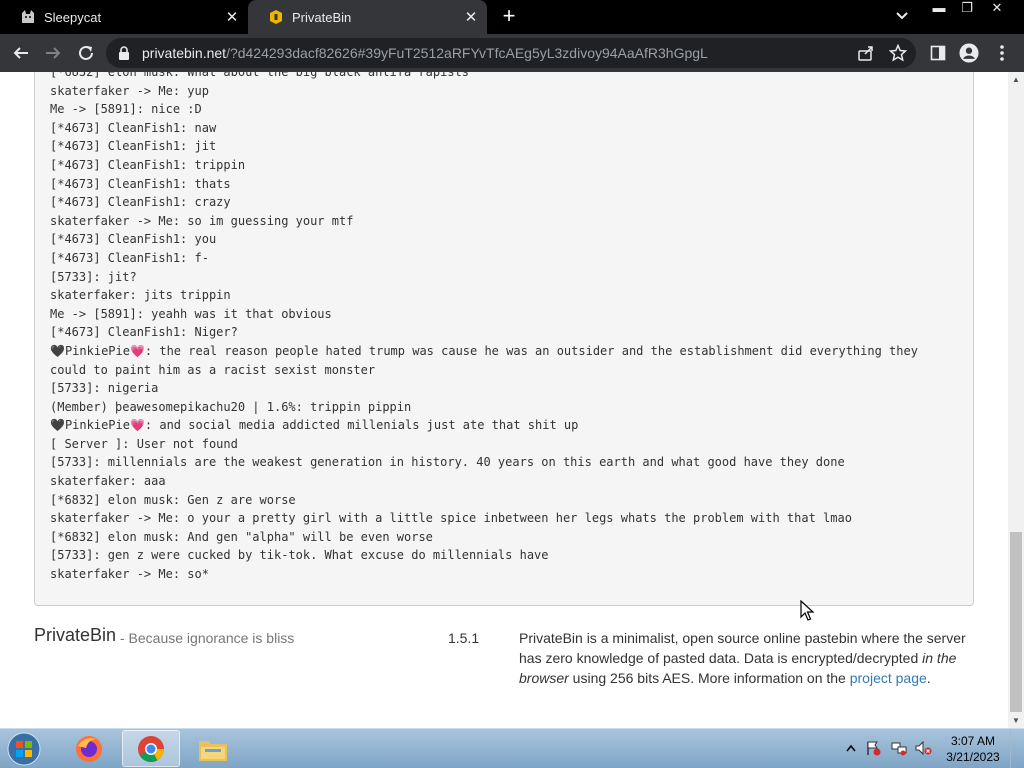 This screenshot has width=1024, height=768. What do you see at coordinates (133, 127) in the screenshot?
I see `chat-line: [*4673] CleanFish1: naw` at bounding box center [133, 127].